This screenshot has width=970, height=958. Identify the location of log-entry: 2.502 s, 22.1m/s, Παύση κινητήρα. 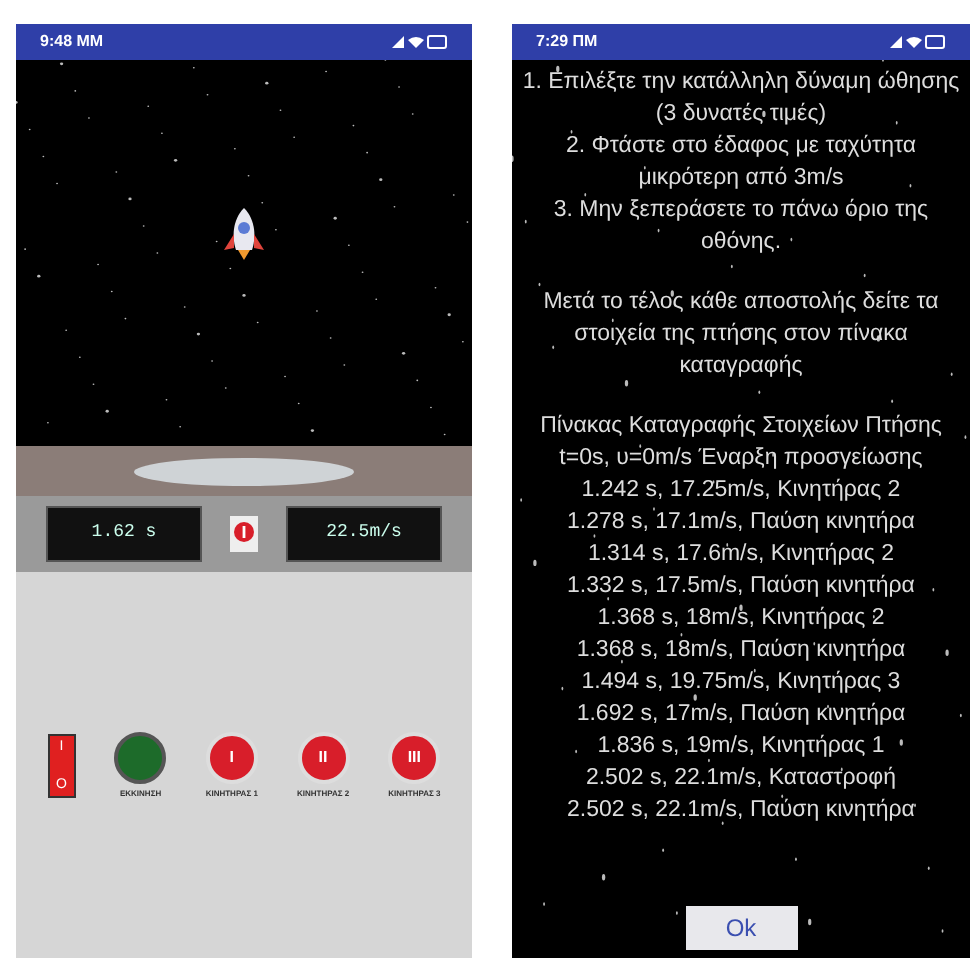
(741, 811).